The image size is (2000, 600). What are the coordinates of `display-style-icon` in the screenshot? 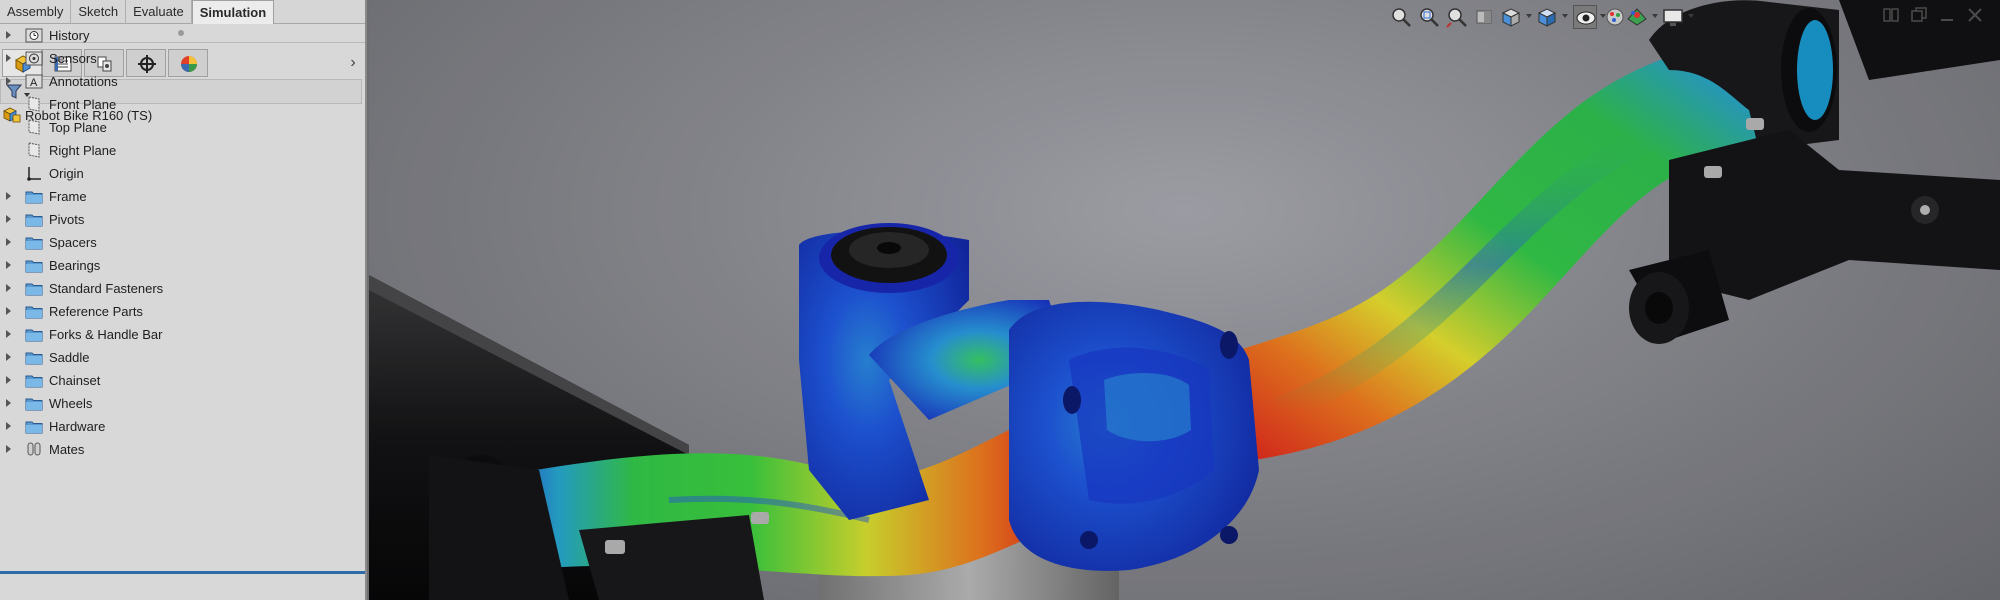 It's located at (1547, 17).